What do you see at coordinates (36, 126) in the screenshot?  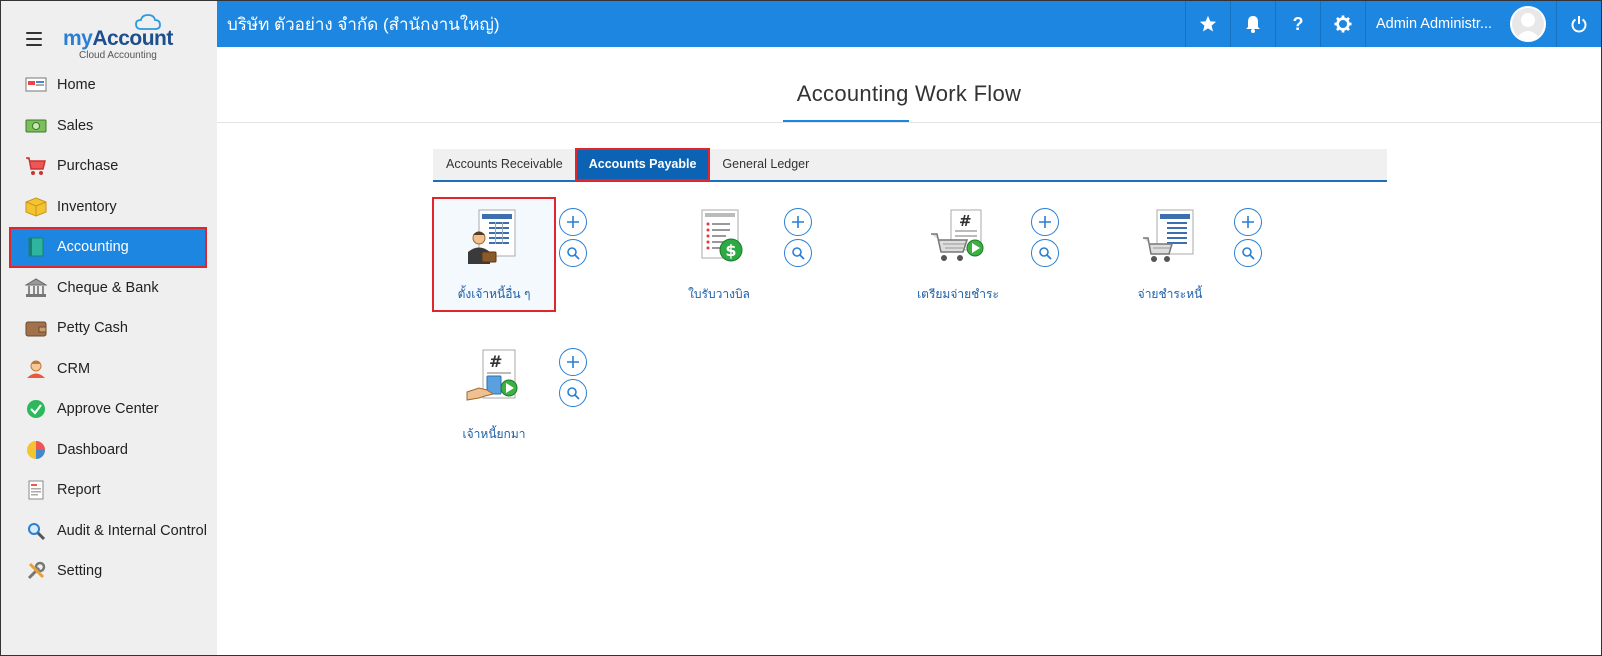 I see `money-icon` at bounding box center [36, 126].